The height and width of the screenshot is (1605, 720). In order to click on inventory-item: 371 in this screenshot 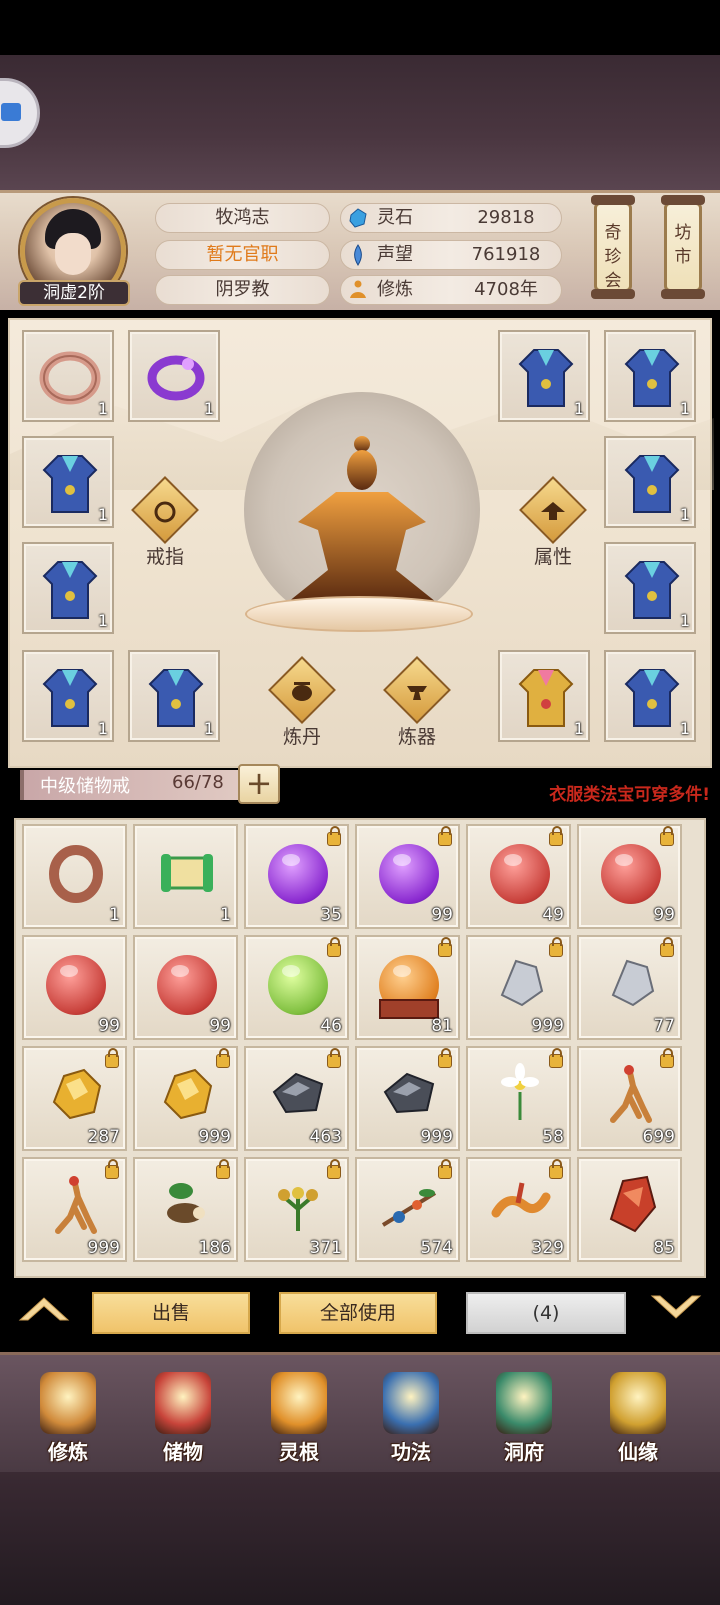, I will do `click(296, 1209)`.